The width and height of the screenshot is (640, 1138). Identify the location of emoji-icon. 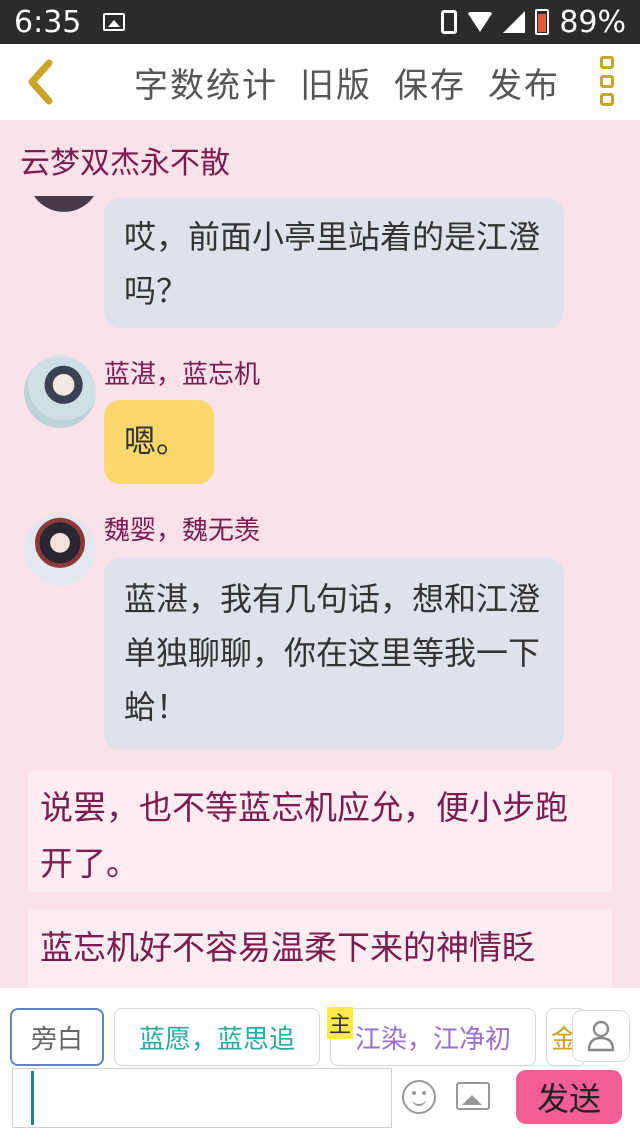
(419, 1097).